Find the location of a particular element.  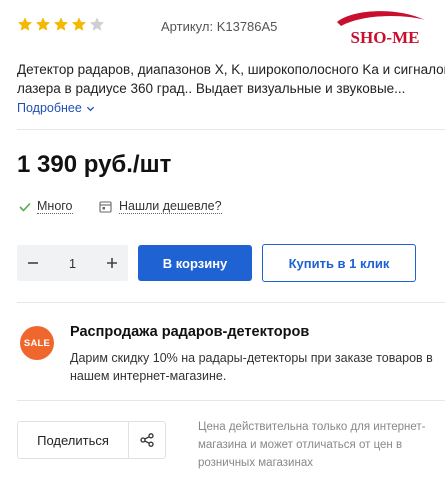

buy-one-click-button: Купить в 1 клик is located at coordinates (339, 263).